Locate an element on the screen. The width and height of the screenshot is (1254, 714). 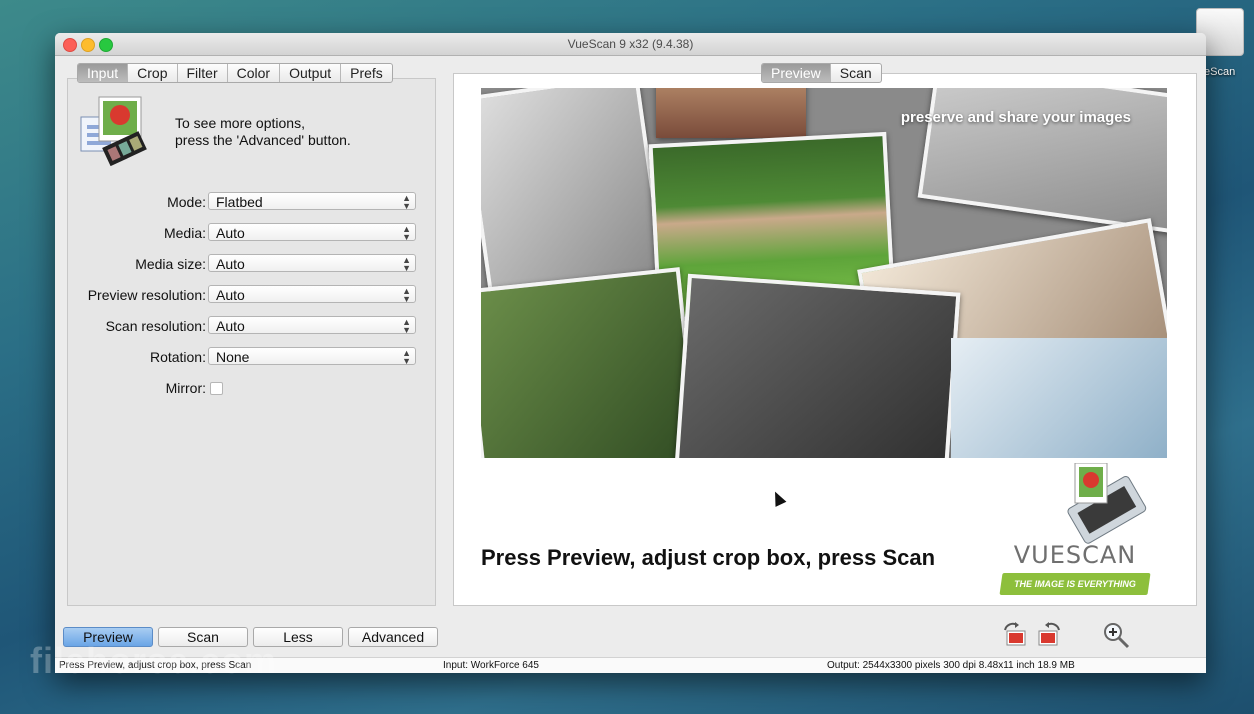
info-line-1: To see more options, is located at coordinates (240, 123).